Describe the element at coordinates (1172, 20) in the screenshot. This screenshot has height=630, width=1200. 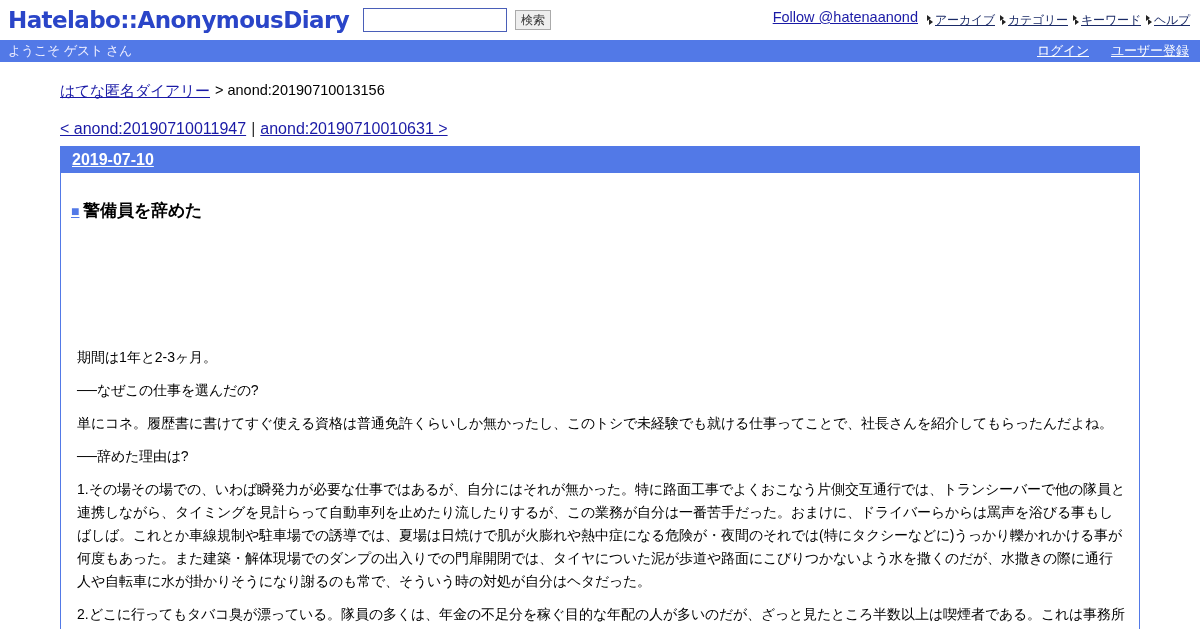
I see `menu-link: ヘルプ` at that location.